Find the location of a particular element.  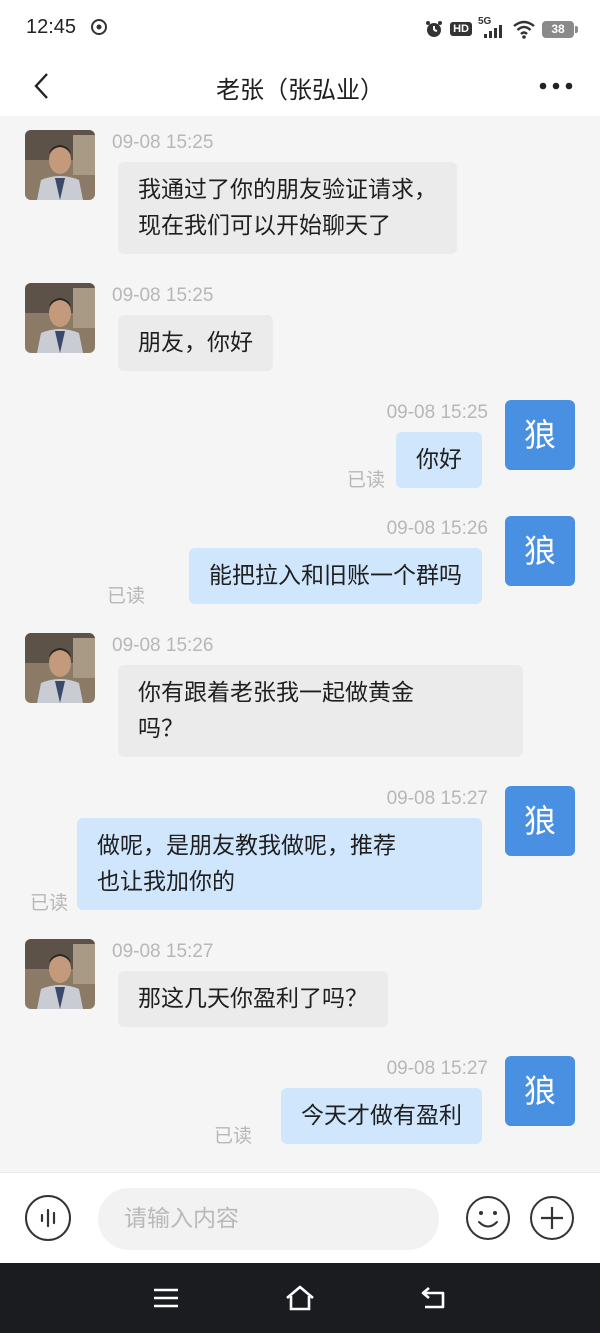

smiley-icon is located at coordinates (488, 1218).